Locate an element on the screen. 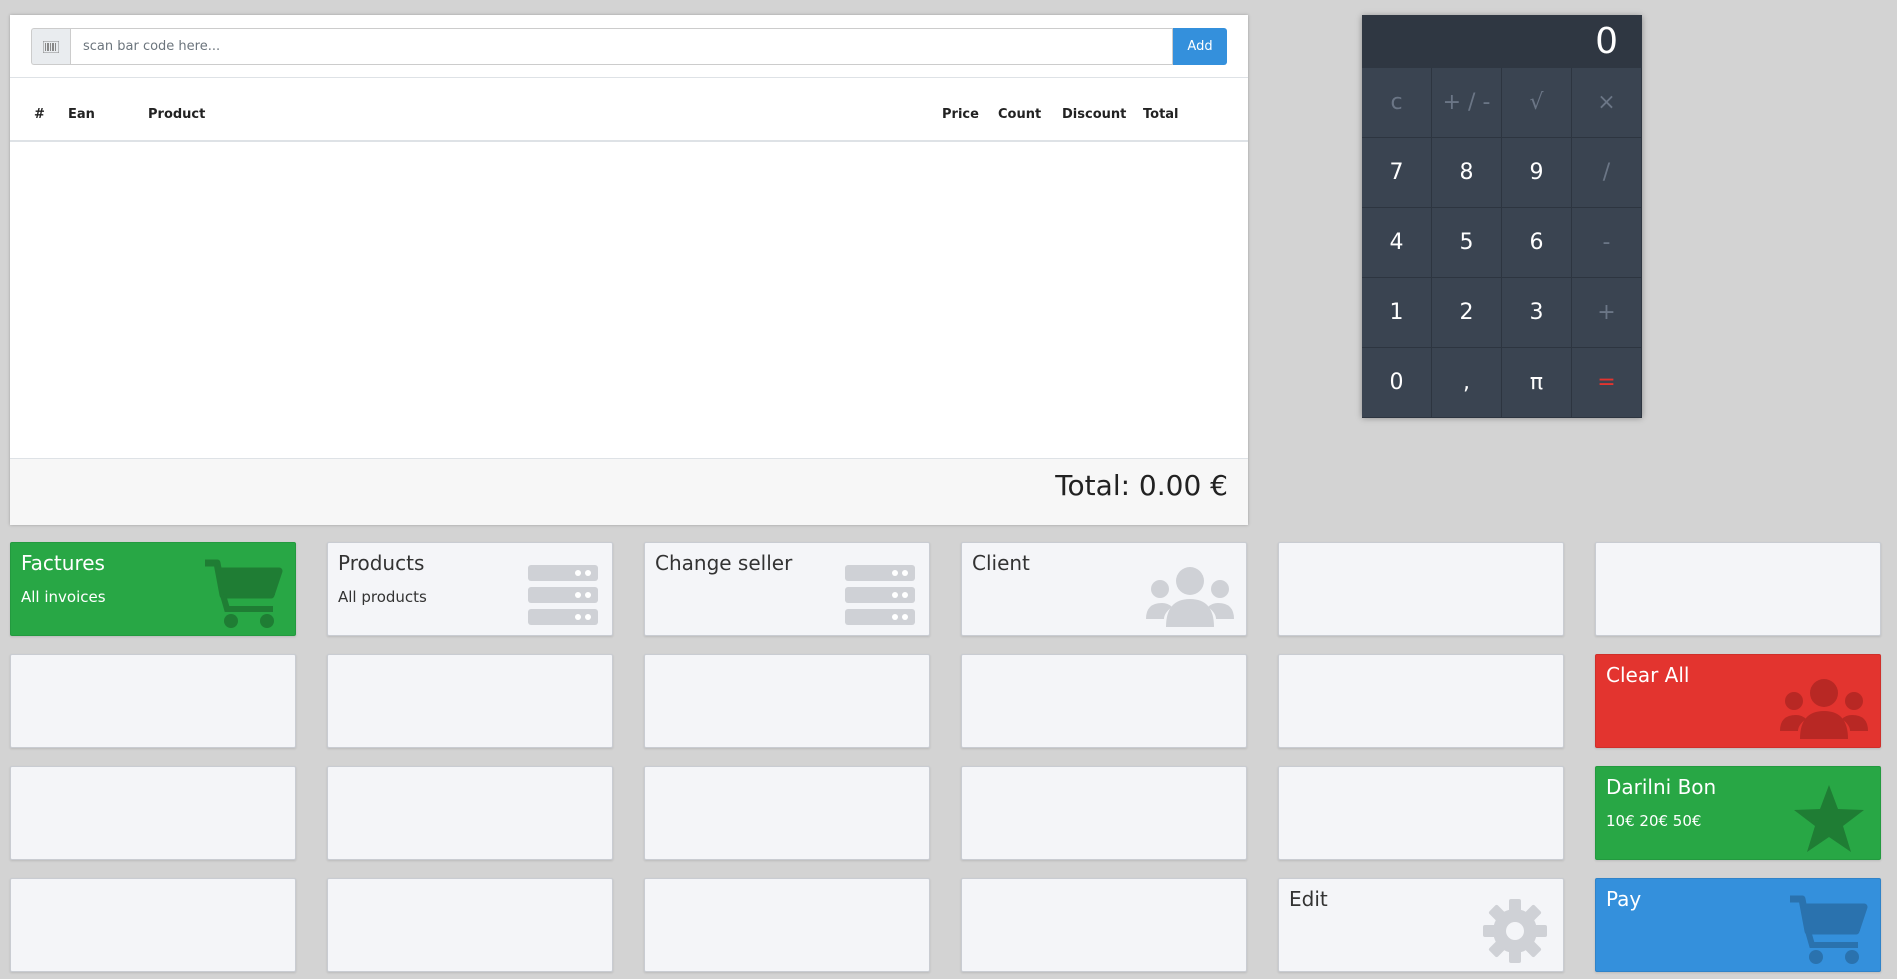 This screenshot has width=1897, height=979. edit-title: Edit is located at coordinates (1308, 899).